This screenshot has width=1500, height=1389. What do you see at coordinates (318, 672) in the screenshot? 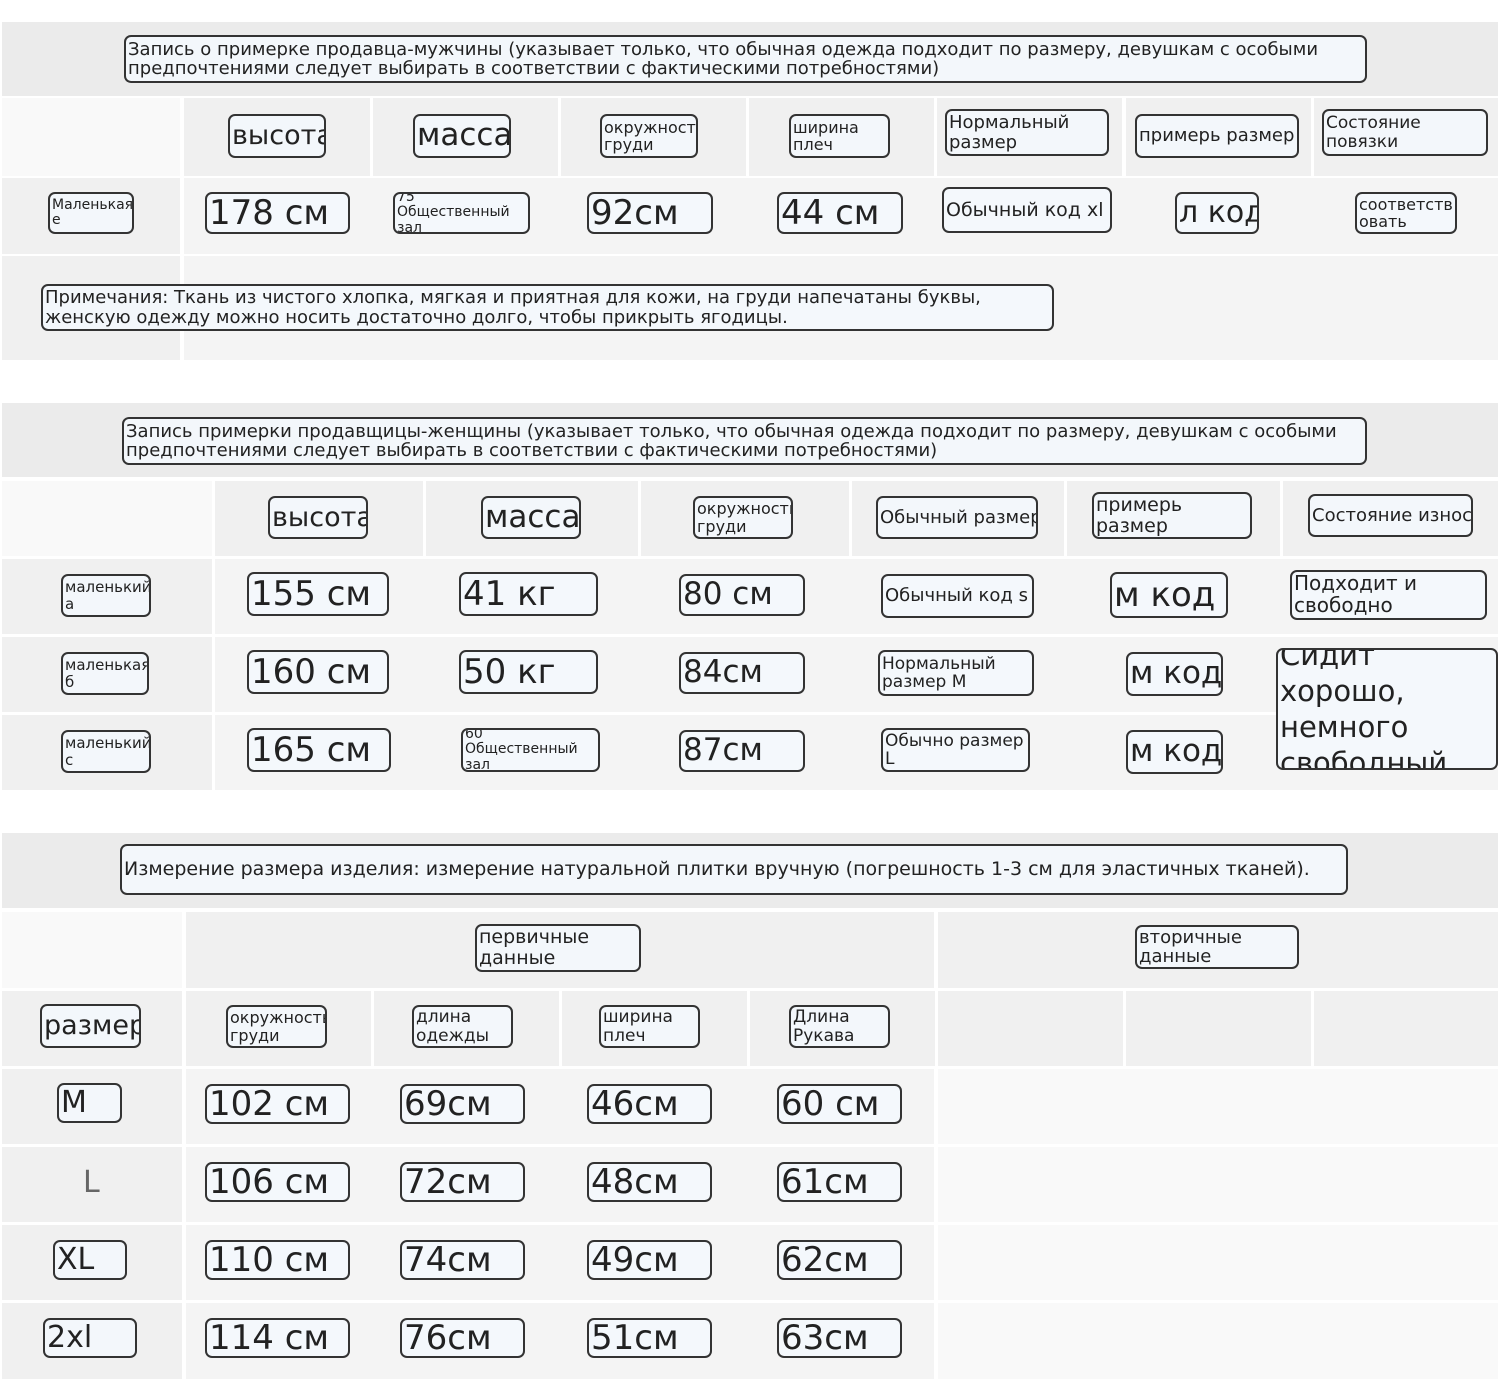
I see `female-row-b-height: 160 см` at bounding box center [318, 672].